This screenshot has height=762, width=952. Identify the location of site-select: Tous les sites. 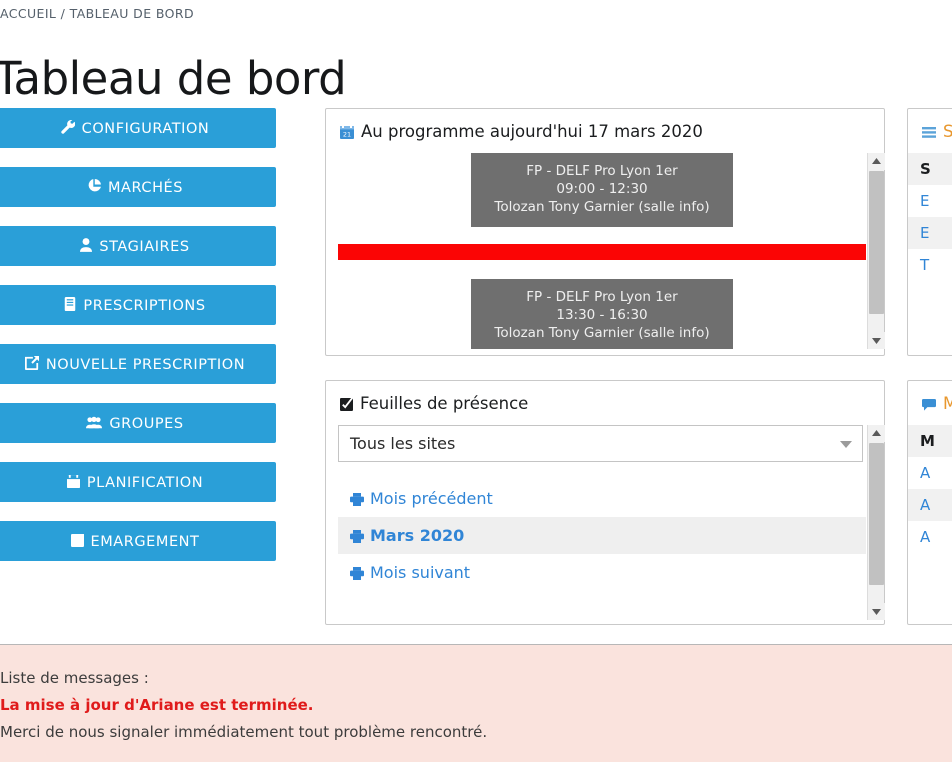
(600, 443).